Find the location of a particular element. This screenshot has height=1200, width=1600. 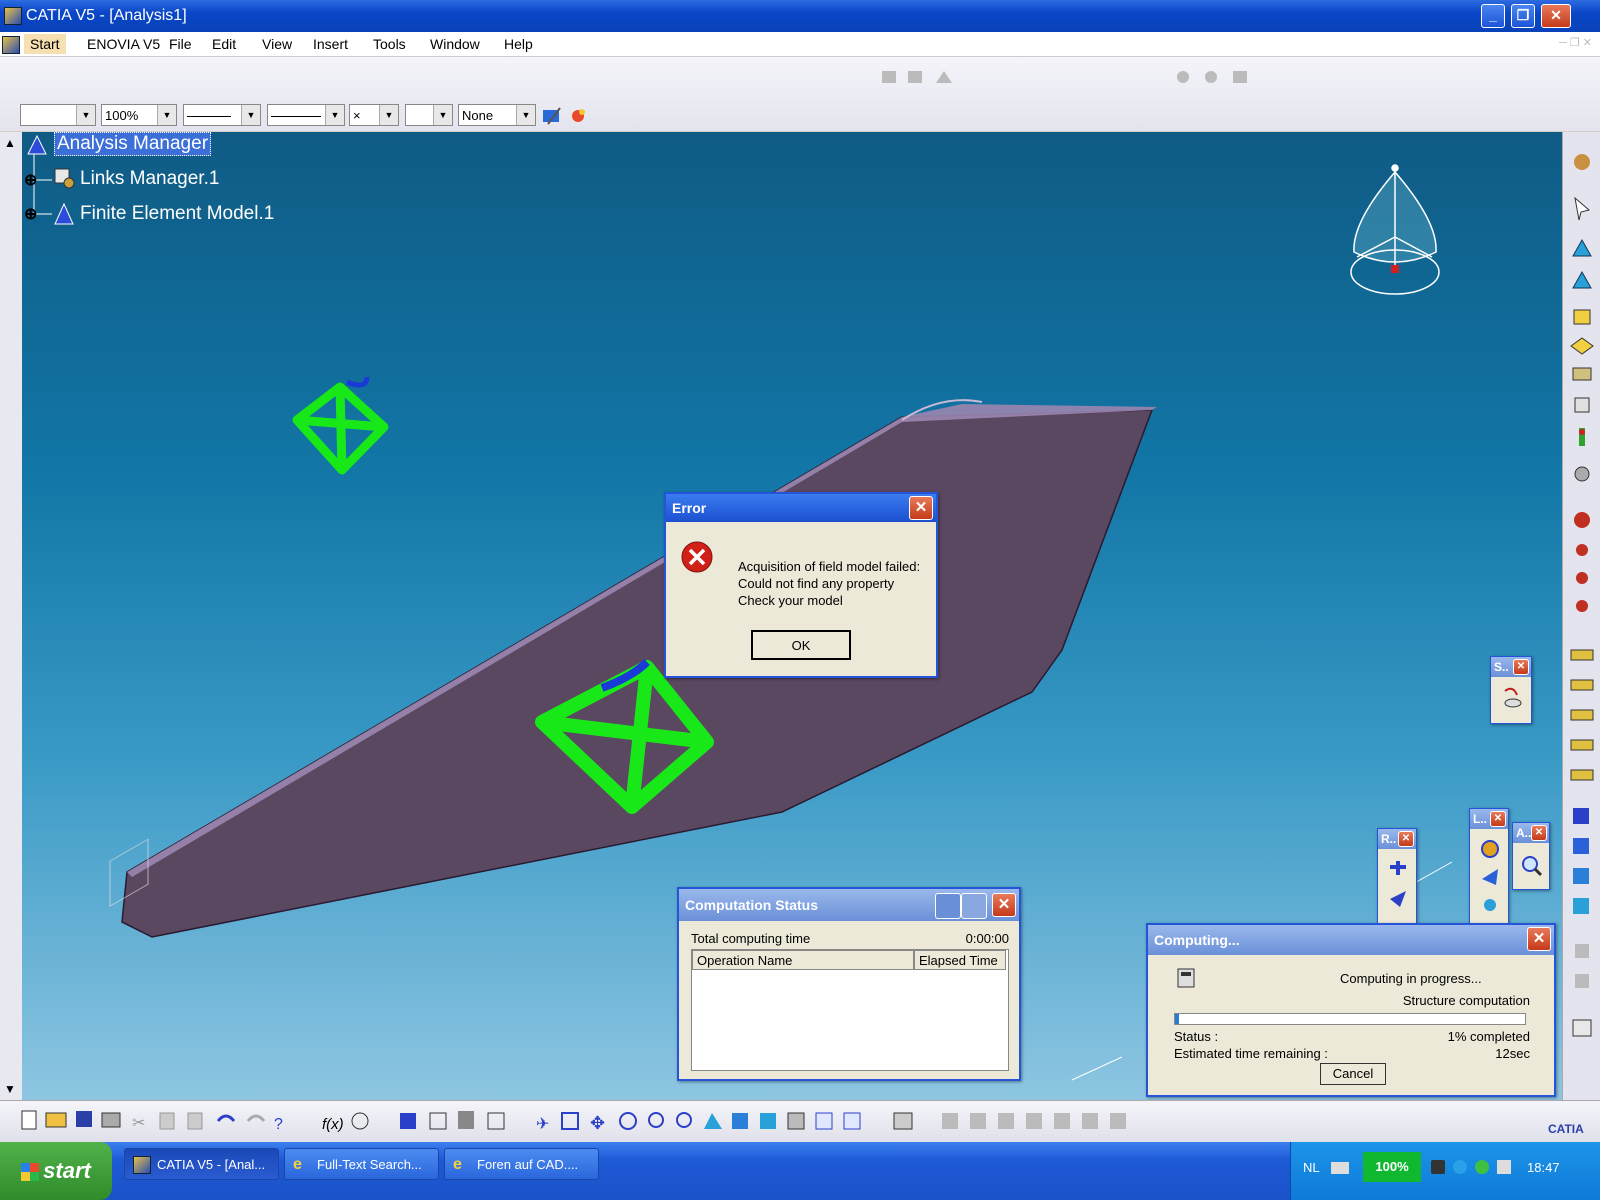

painter-icon is located at coordinates (565, 116).